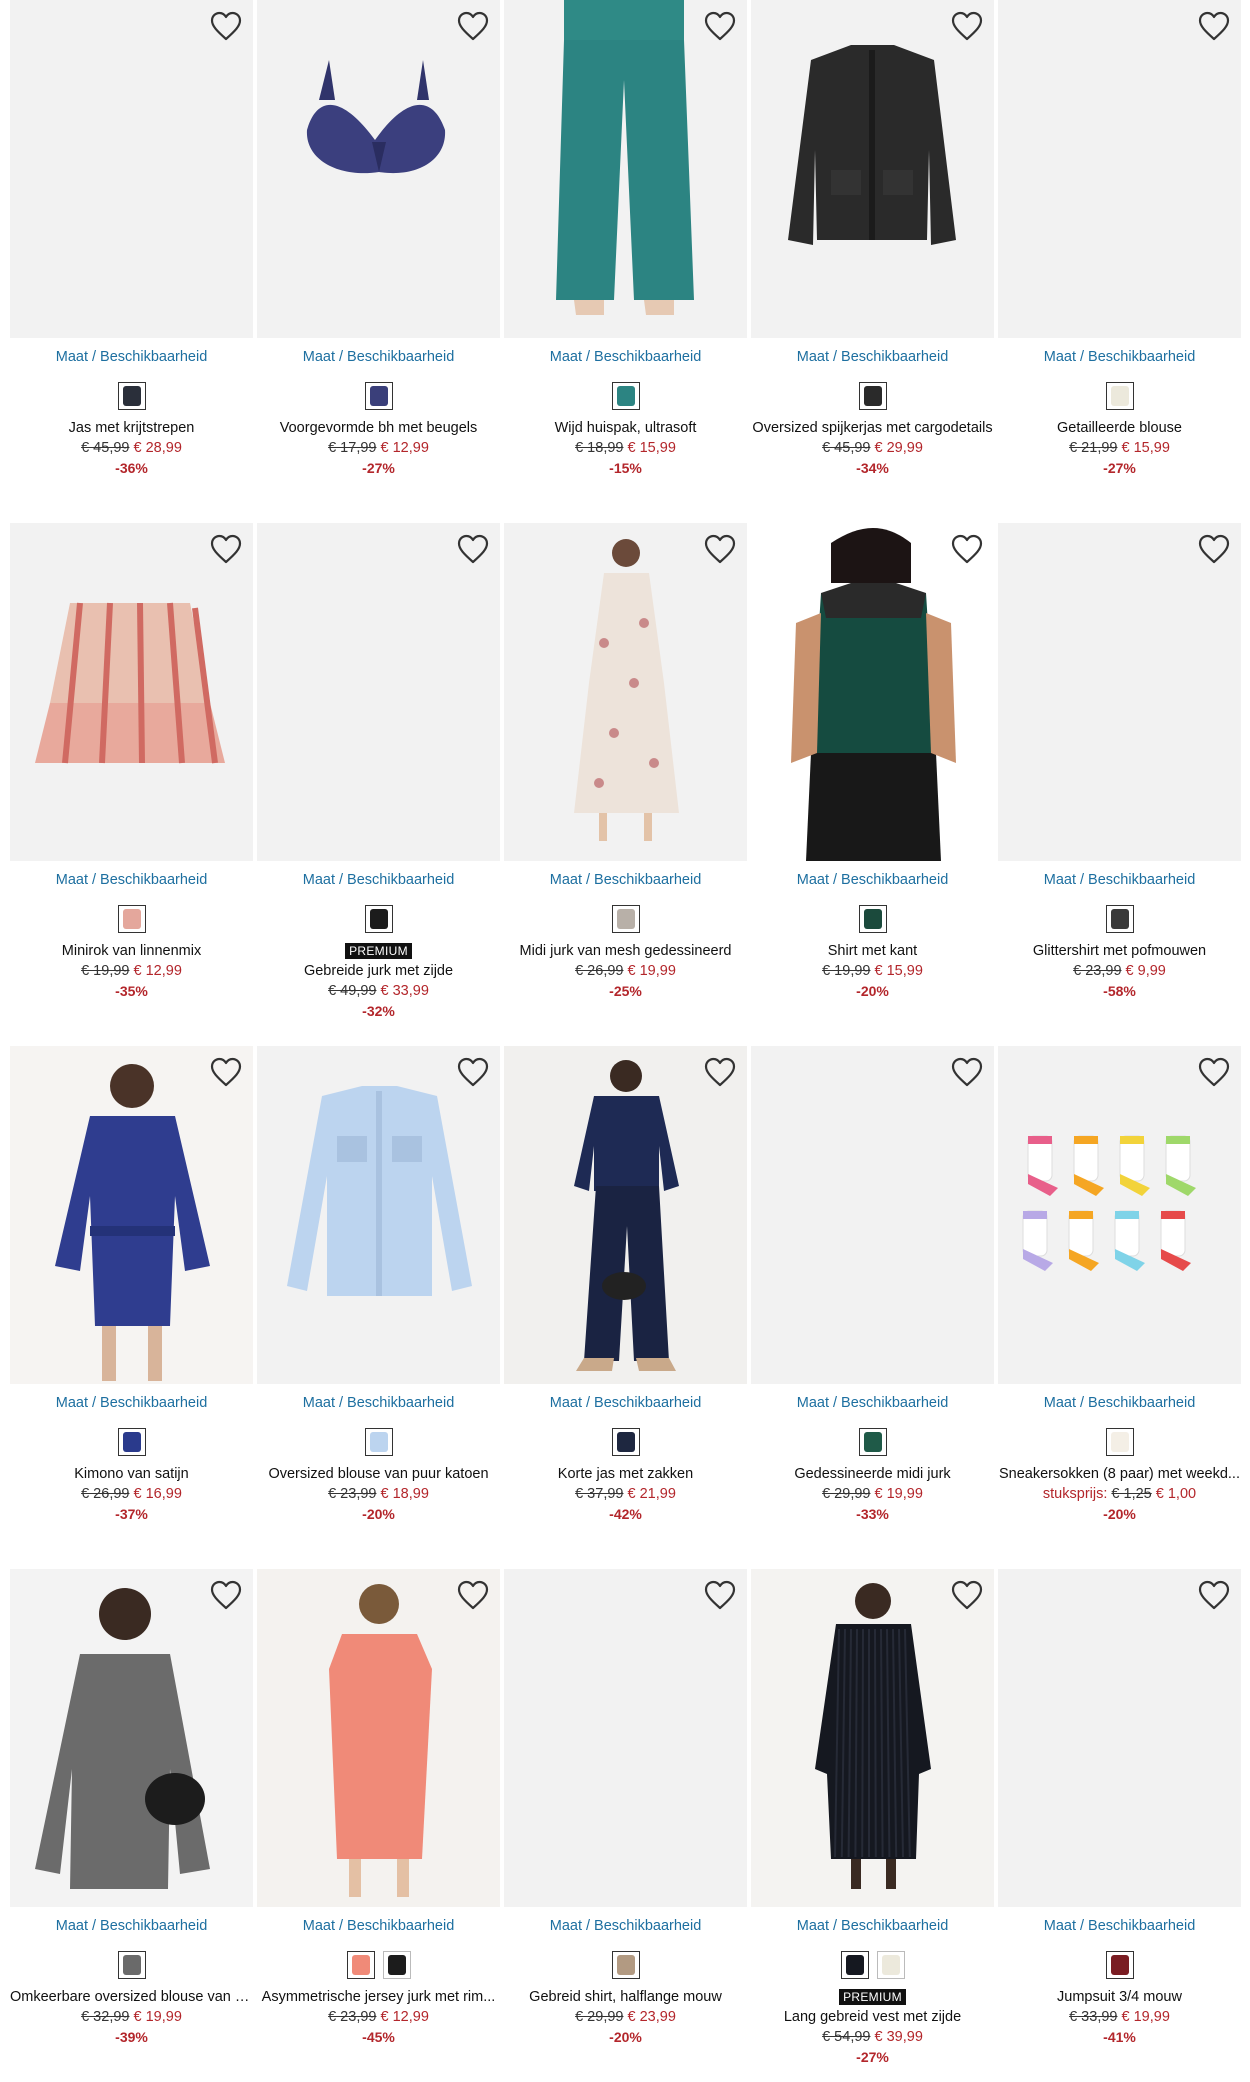 This screenshot has width=1250, height=2082. What do you see at coordinates (131, 428) in the screenshot?
I see `product-name: Jas met krijtstrepen` at bounding box center [131, 428].